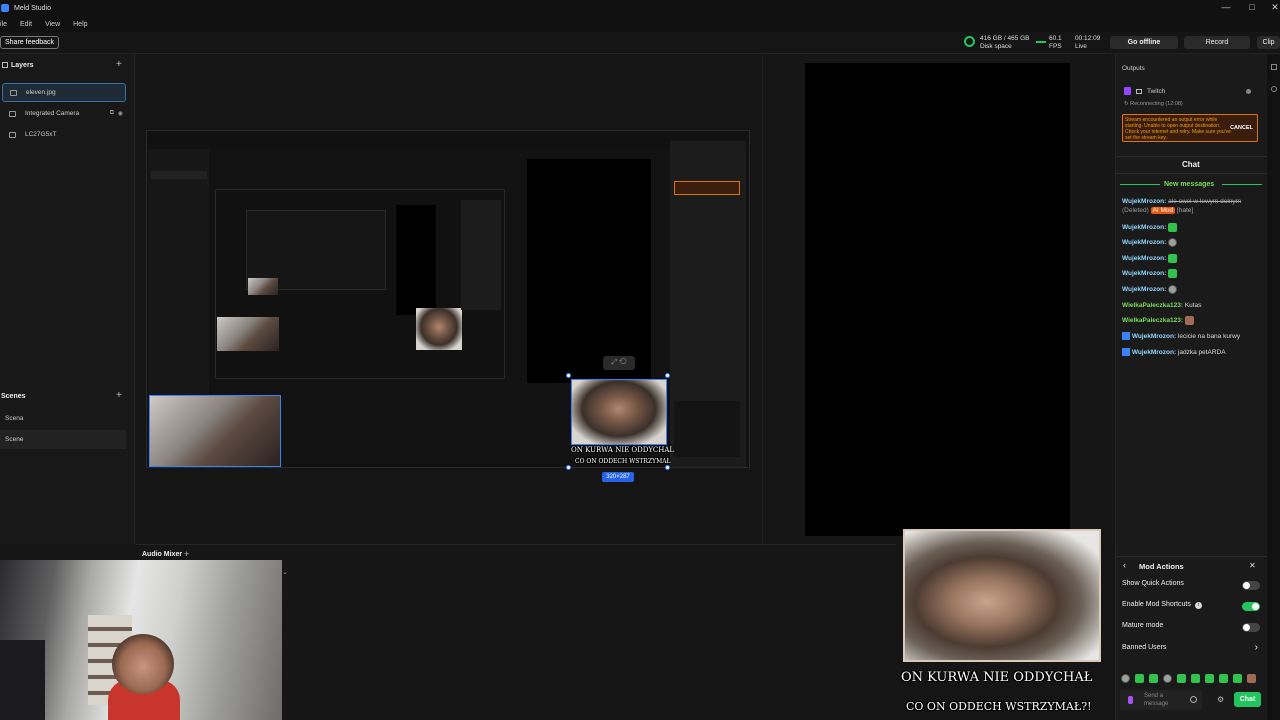  Describe the element at coordinates (1041, 42) in the screenshot. I see `fps-graph-icon` at that location.